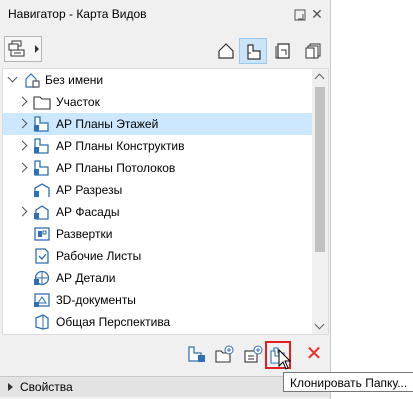 This screenshot has width=413, height=399. I want to click on properties-section: Свойства, so click(165, 386).